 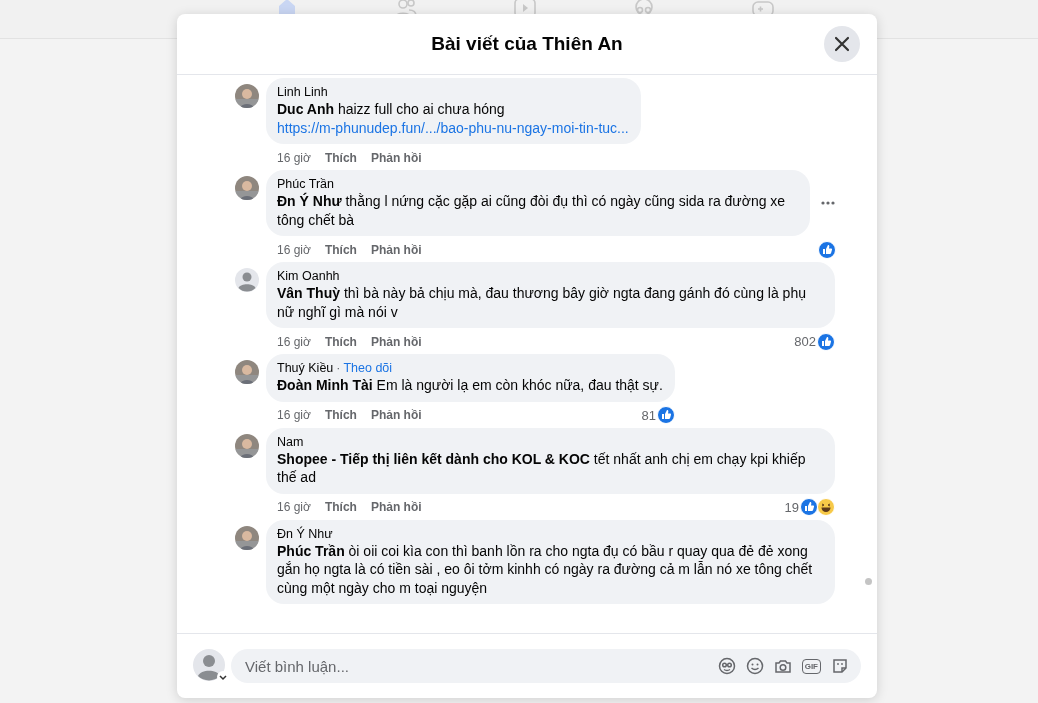 What do you see at coordinates (305, 184) in the screenshot?
I see `author-name: Phúc Trần` at bounding box center [305, 184].